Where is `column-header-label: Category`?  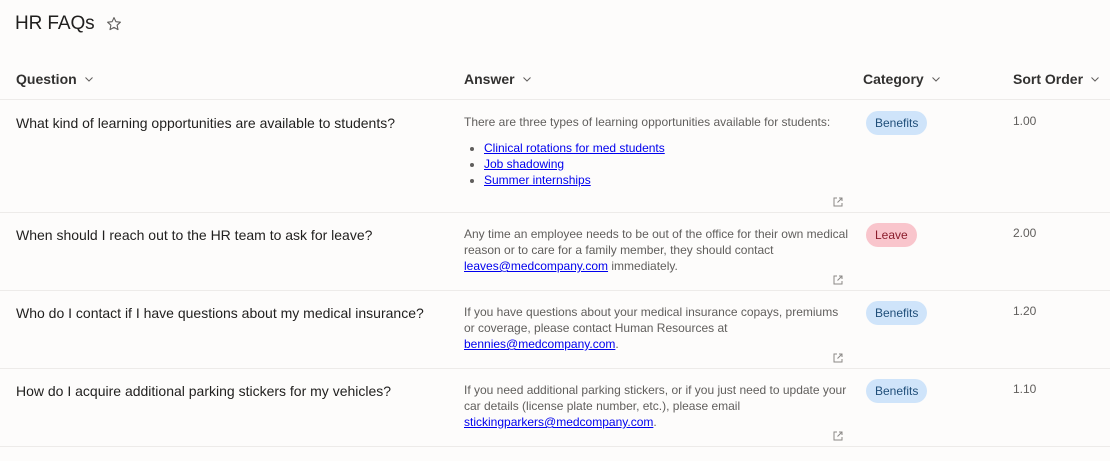 column-header-label: Category is located at coordinates (893, 79).